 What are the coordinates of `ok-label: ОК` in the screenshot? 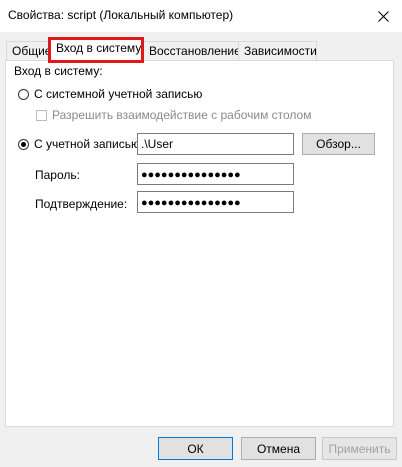 It's located at (195, 448).